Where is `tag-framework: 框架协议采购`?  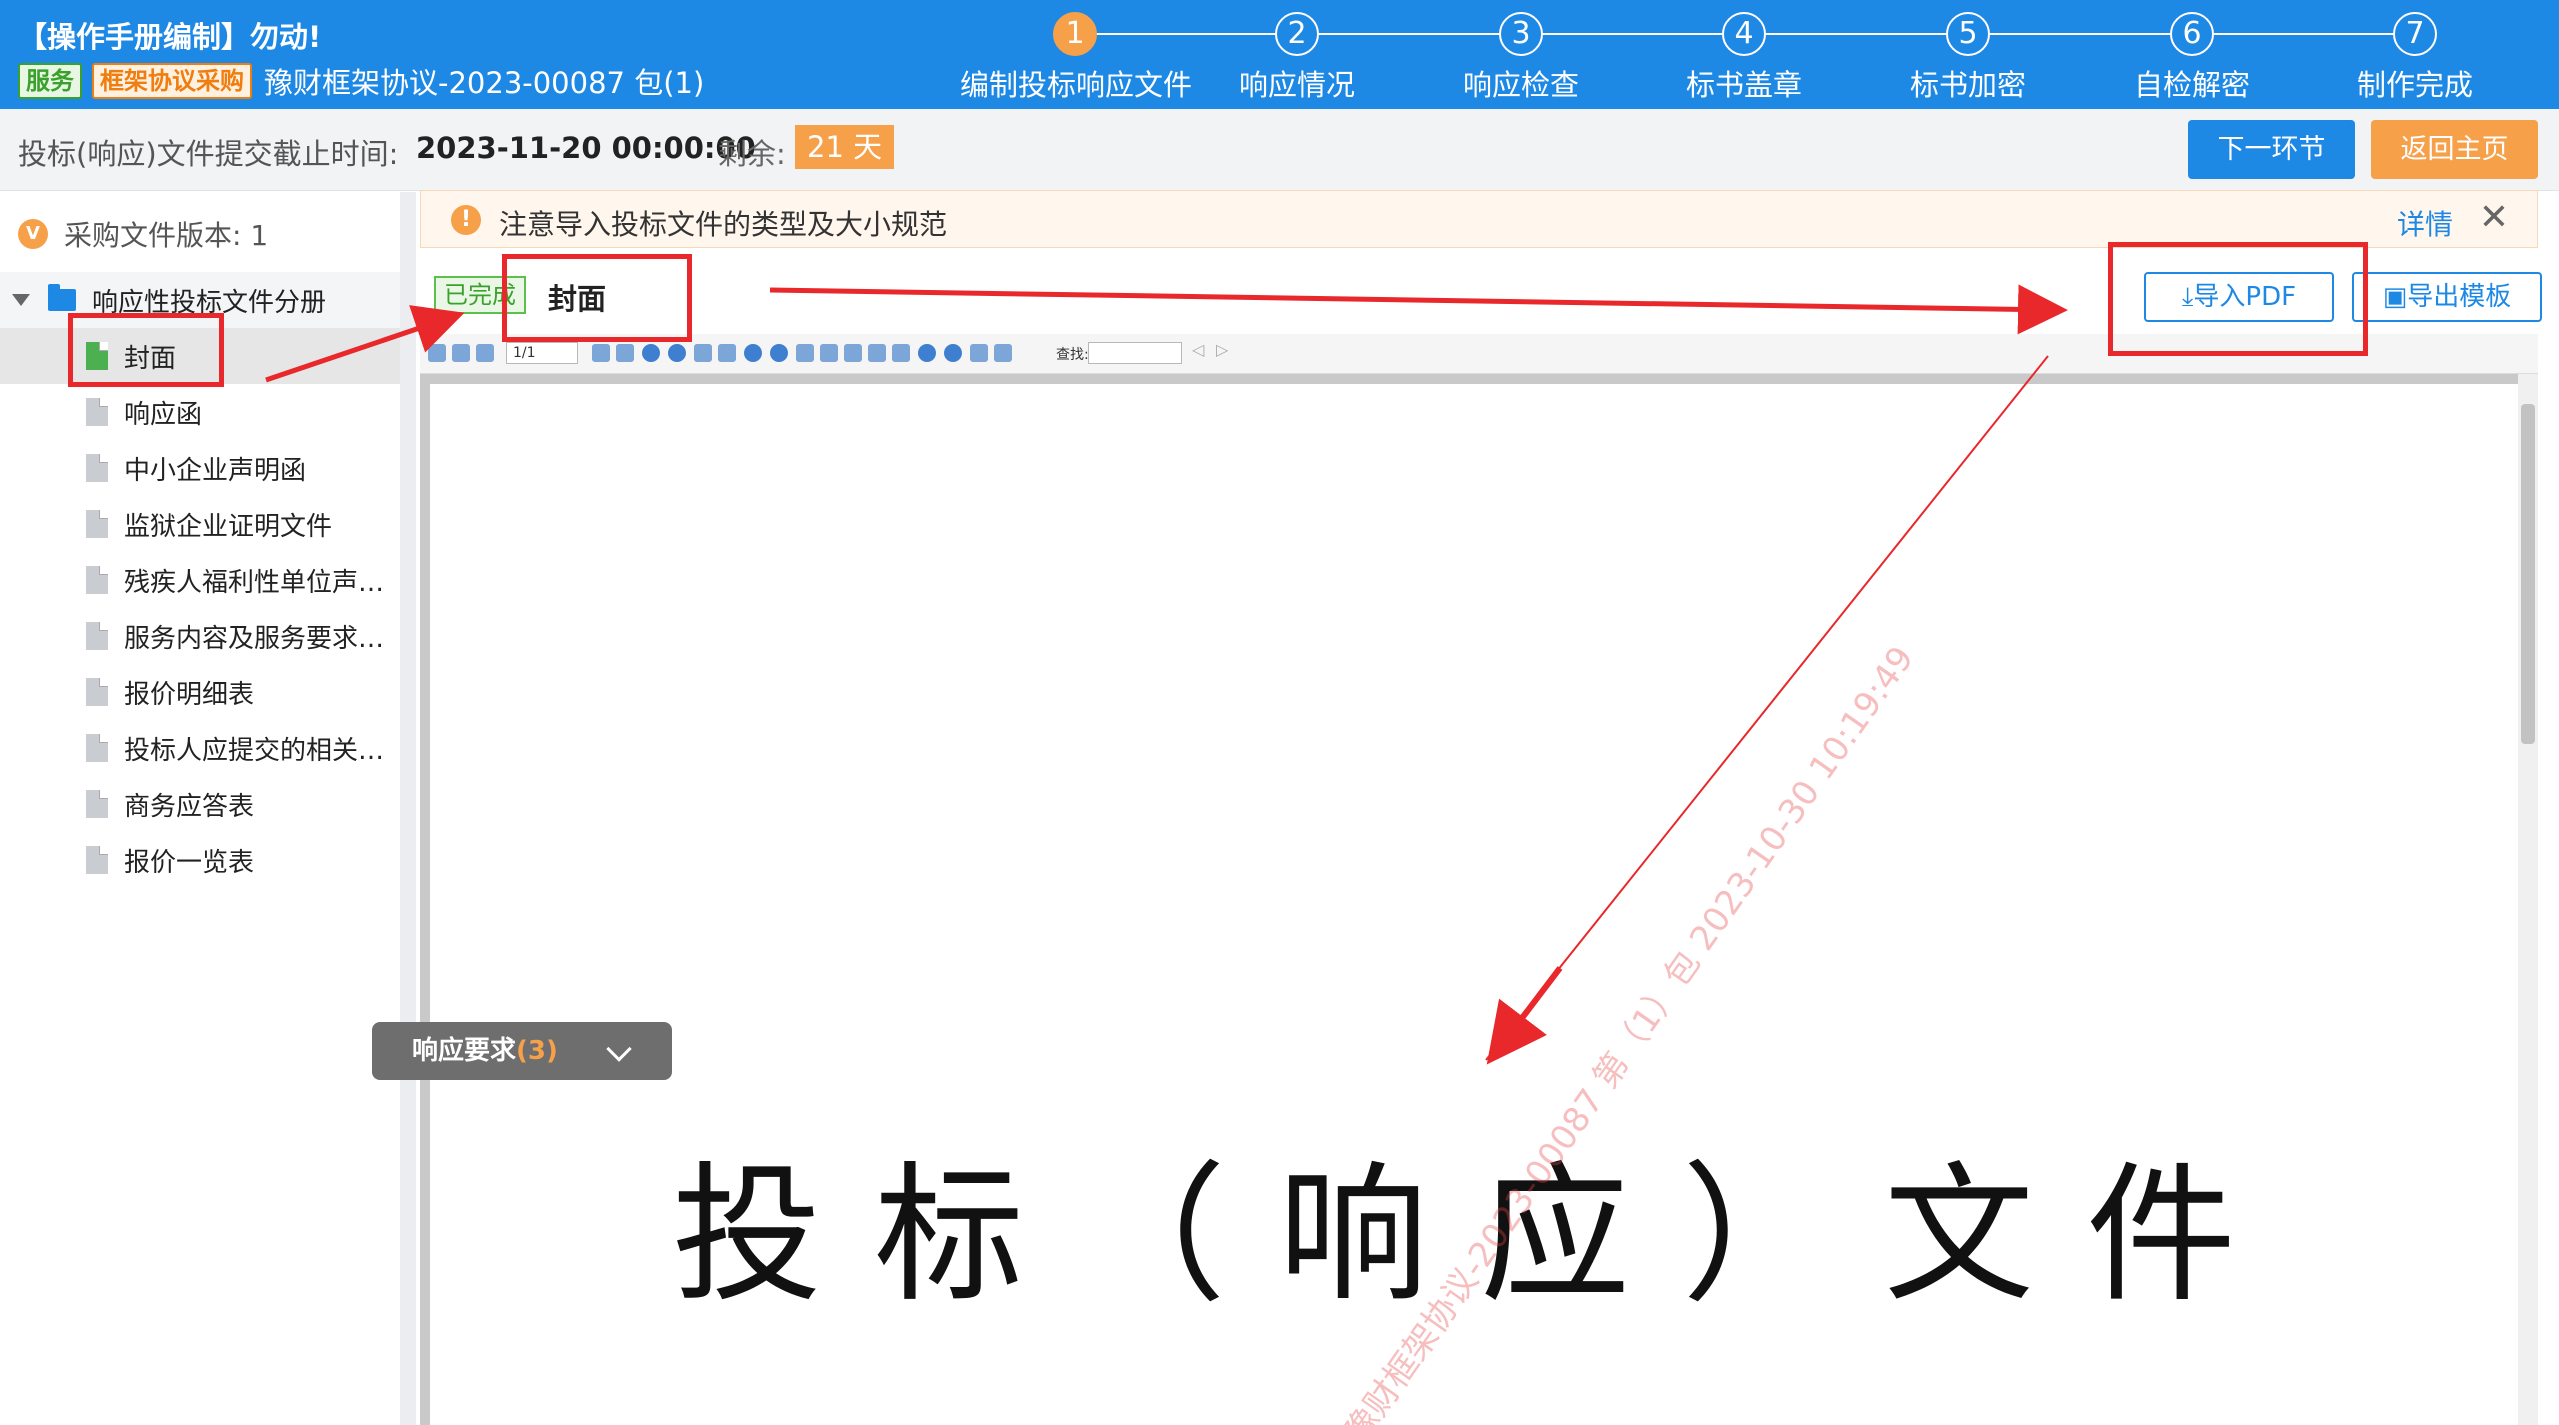
tag-framework: 框架协议采购 is located at coordinates (172, 81).